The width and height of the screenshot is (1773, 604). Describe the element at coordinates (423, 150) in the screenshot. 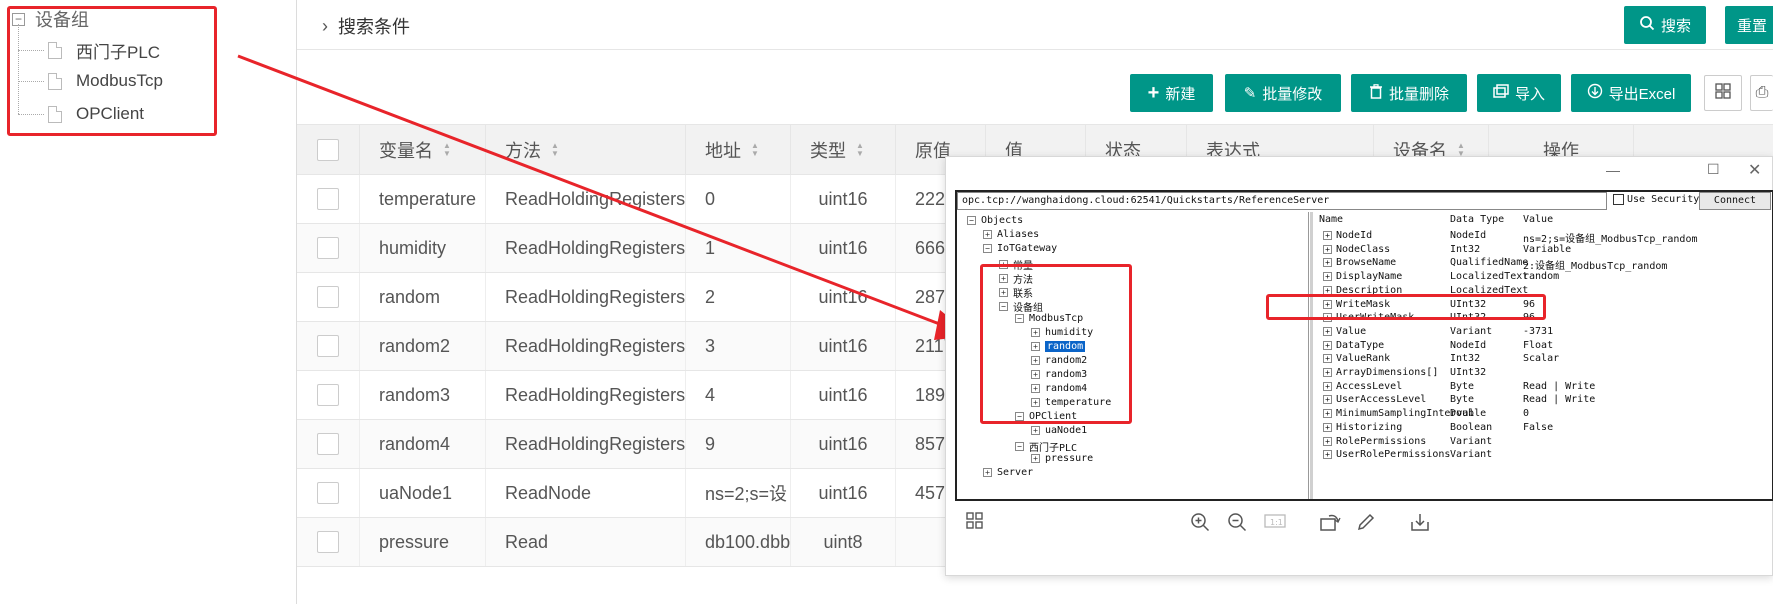

I see `col-header-name: 变量名 ▲ ▼` at that location.